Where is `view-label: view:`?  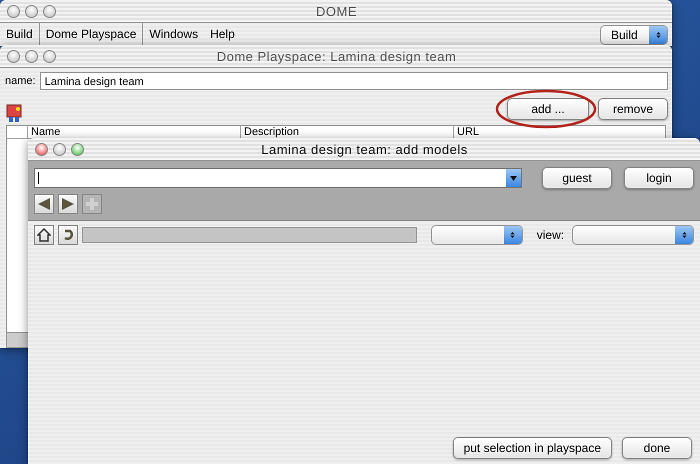
view-label: view: is located at coordinates (550, 235).